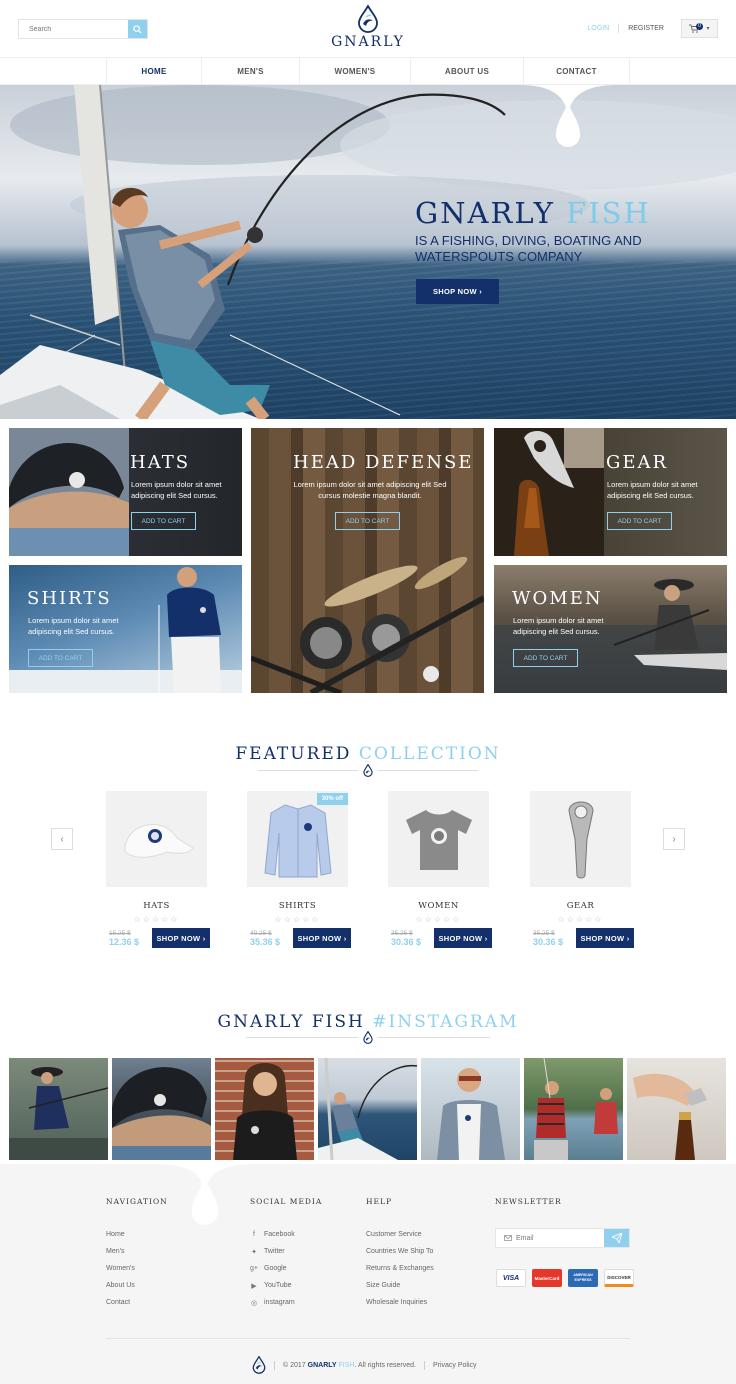 Image resolution: width=736 pixels, height=1384 pixels. What do you see at coordinates (124, 941) in the screenshot?
I see `price: 12.36 $` at bounding box center [124, 941].